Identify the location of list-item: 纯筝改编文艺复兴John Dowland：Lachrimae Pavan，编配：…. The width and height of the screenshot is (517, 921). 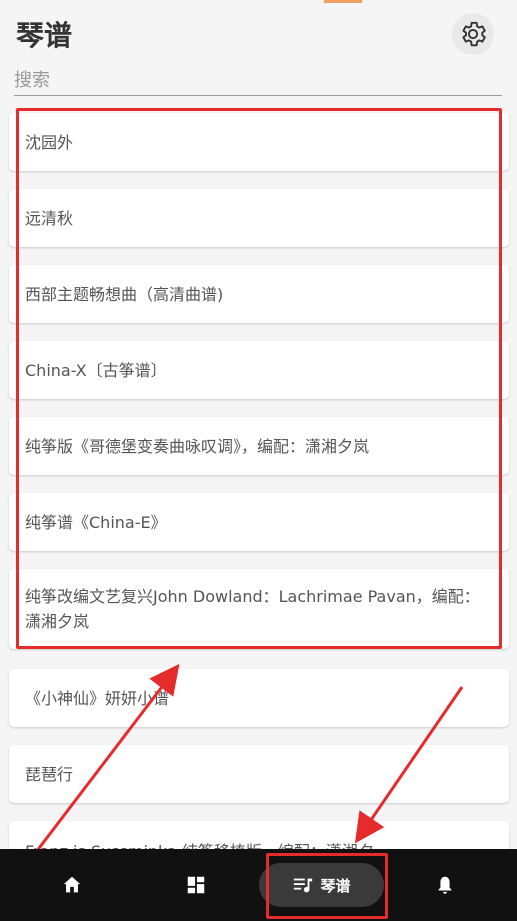
(259, 609).